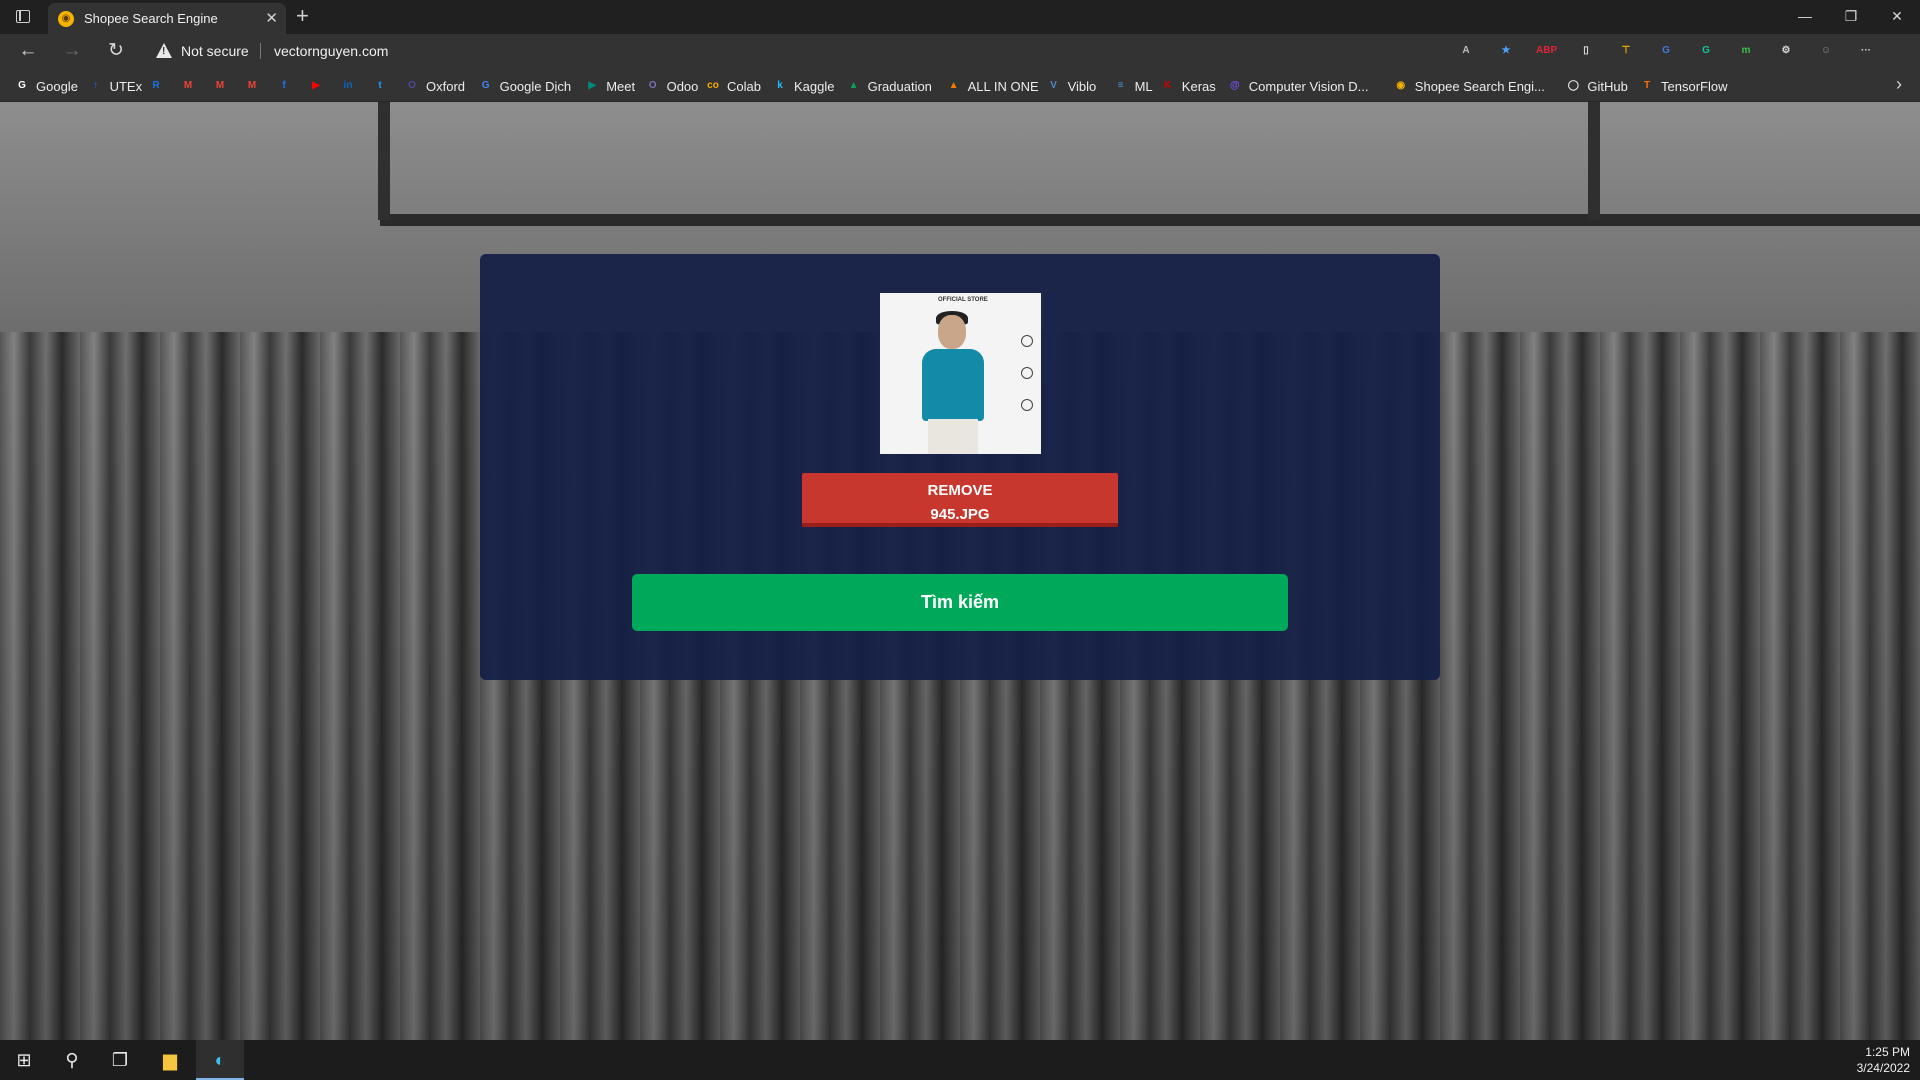 The height and width of the screenshot is (1080, 1920). Describe the element at coordinates (1506, 51) in the screenshot. I see `favorite-star-icon: ★` at that location.